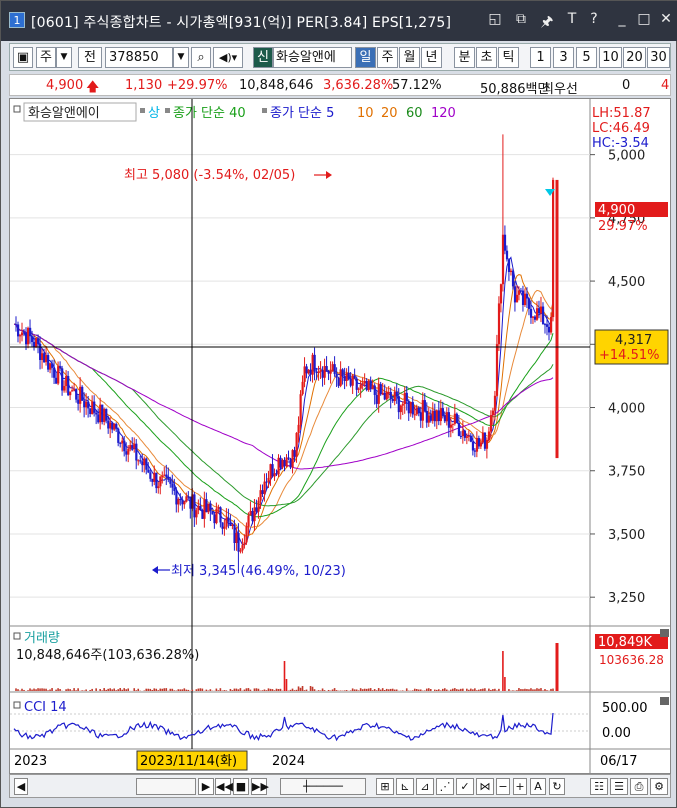  What do you see at coordinates (666, 19) in the screenshot?
I see `close-icon: ✕` at bounding box center [666, 19].